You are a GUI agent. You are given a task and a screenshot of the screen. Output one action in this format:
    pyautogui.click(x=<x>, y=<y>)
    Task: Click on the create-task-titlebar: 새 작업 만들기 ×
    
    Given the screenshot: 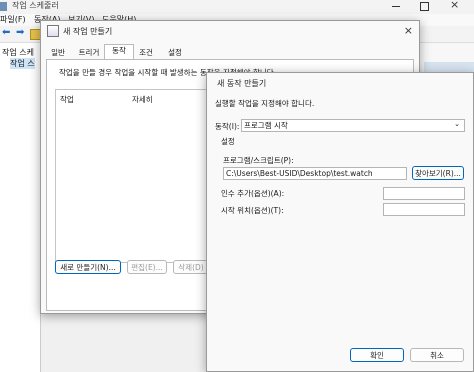 What is the action you would take?
    pyautogui.click(x=230, y=31)
    